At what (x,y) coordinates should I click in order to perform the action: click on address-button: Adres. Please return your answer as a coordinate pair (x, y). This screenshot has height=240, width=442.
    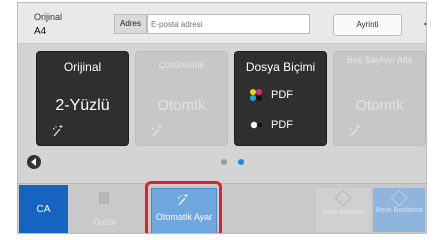
    Looking at the image, I should click on (130, 24).